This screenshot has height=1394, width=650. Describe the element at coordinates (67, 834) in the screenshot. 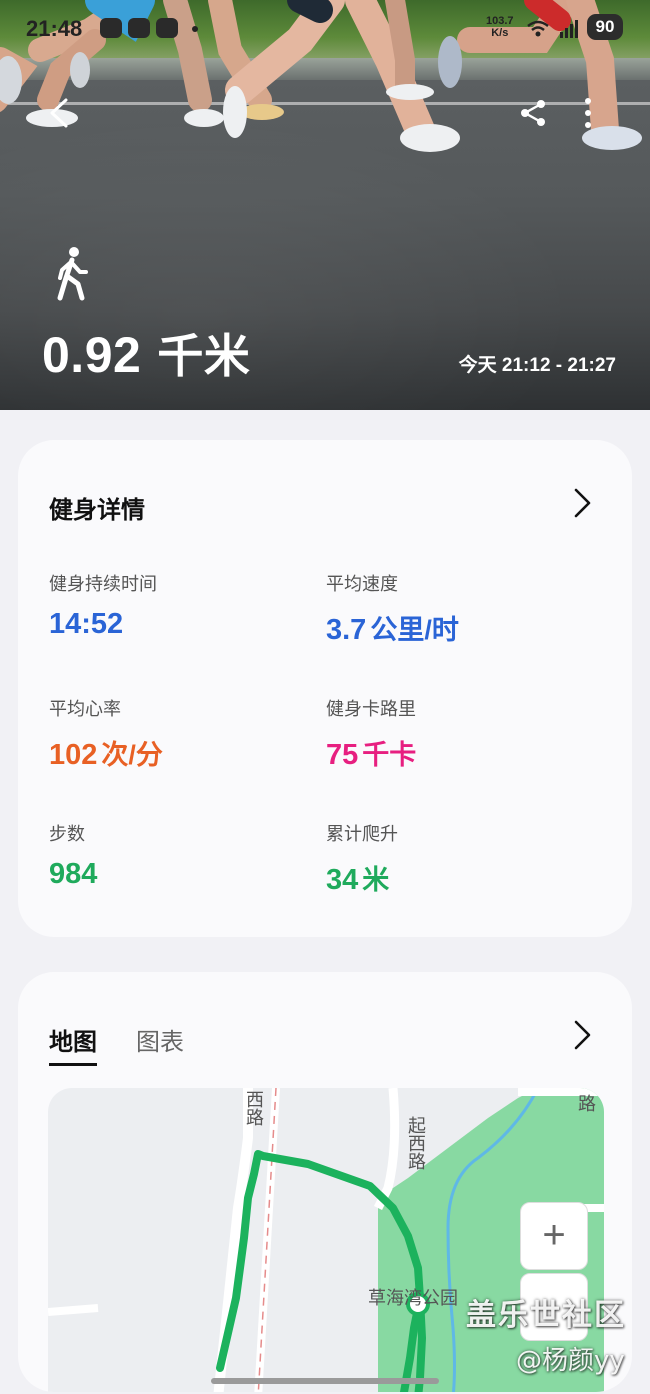

I see `metric-label: 步数` at that location.